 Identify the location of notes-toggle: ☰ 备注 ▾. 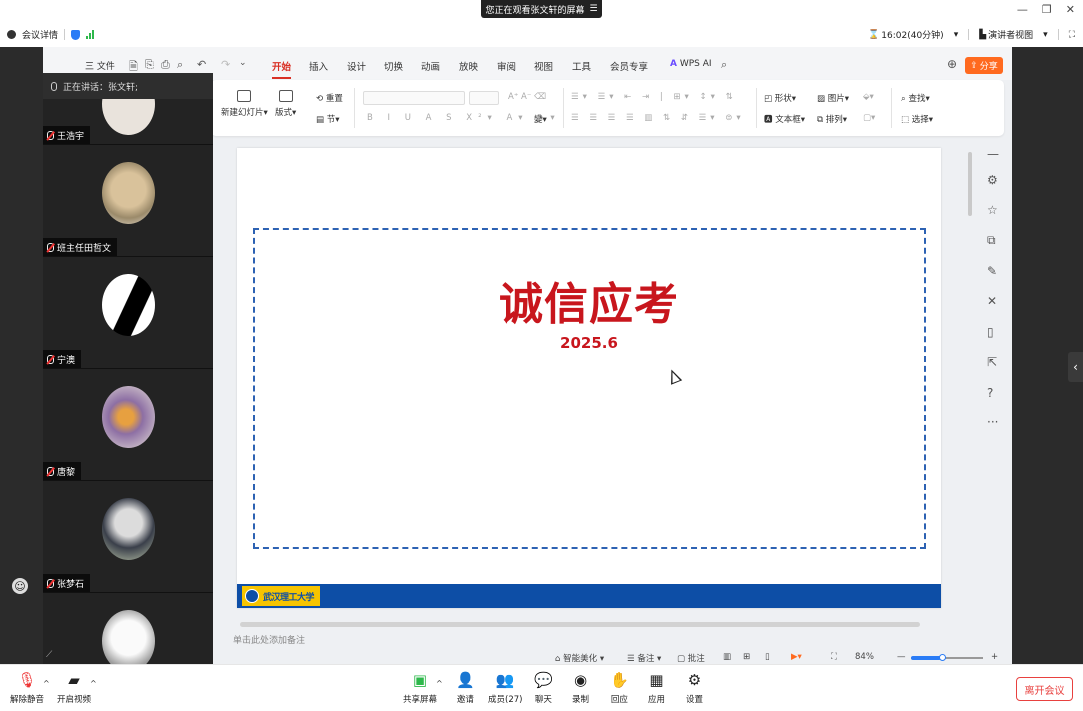
(644, 658).